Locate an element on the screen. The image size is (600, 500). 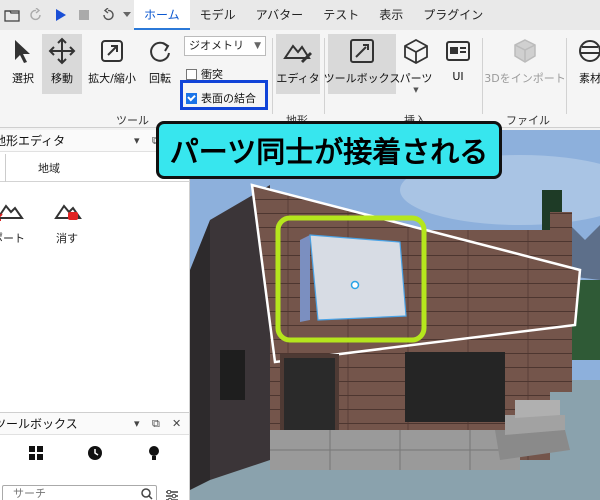
search-icon is located at coordinates (147, 492).